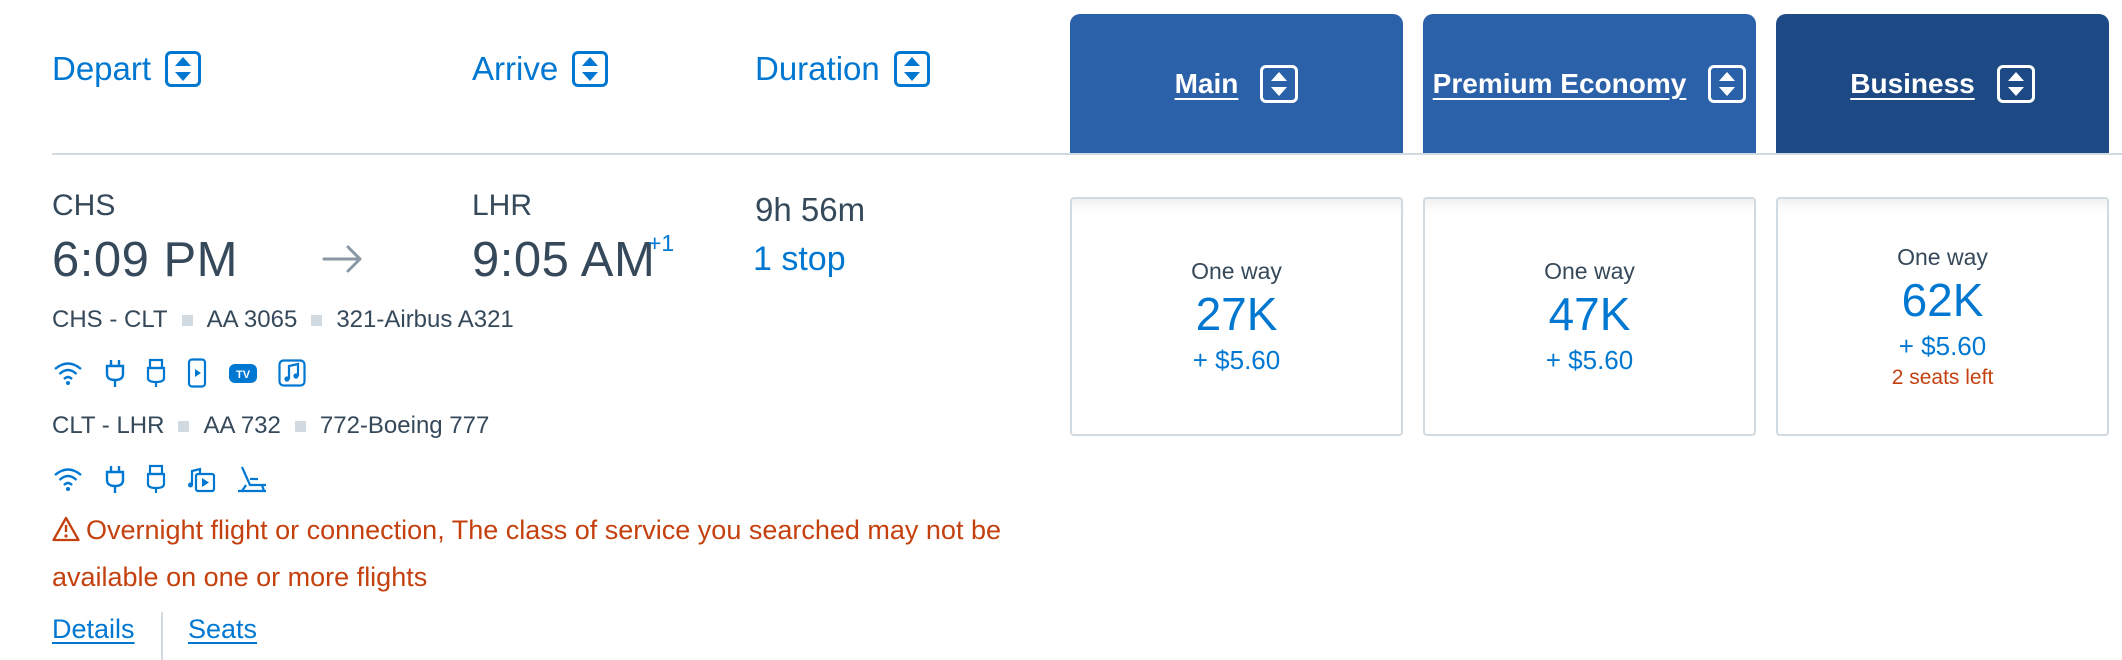 This screenshot has width=2122, height=660. What do you see at coordinates (1942, 299) in the screenshot?
I see `fare-miles: 62K` at bounding box center [1942, 299].